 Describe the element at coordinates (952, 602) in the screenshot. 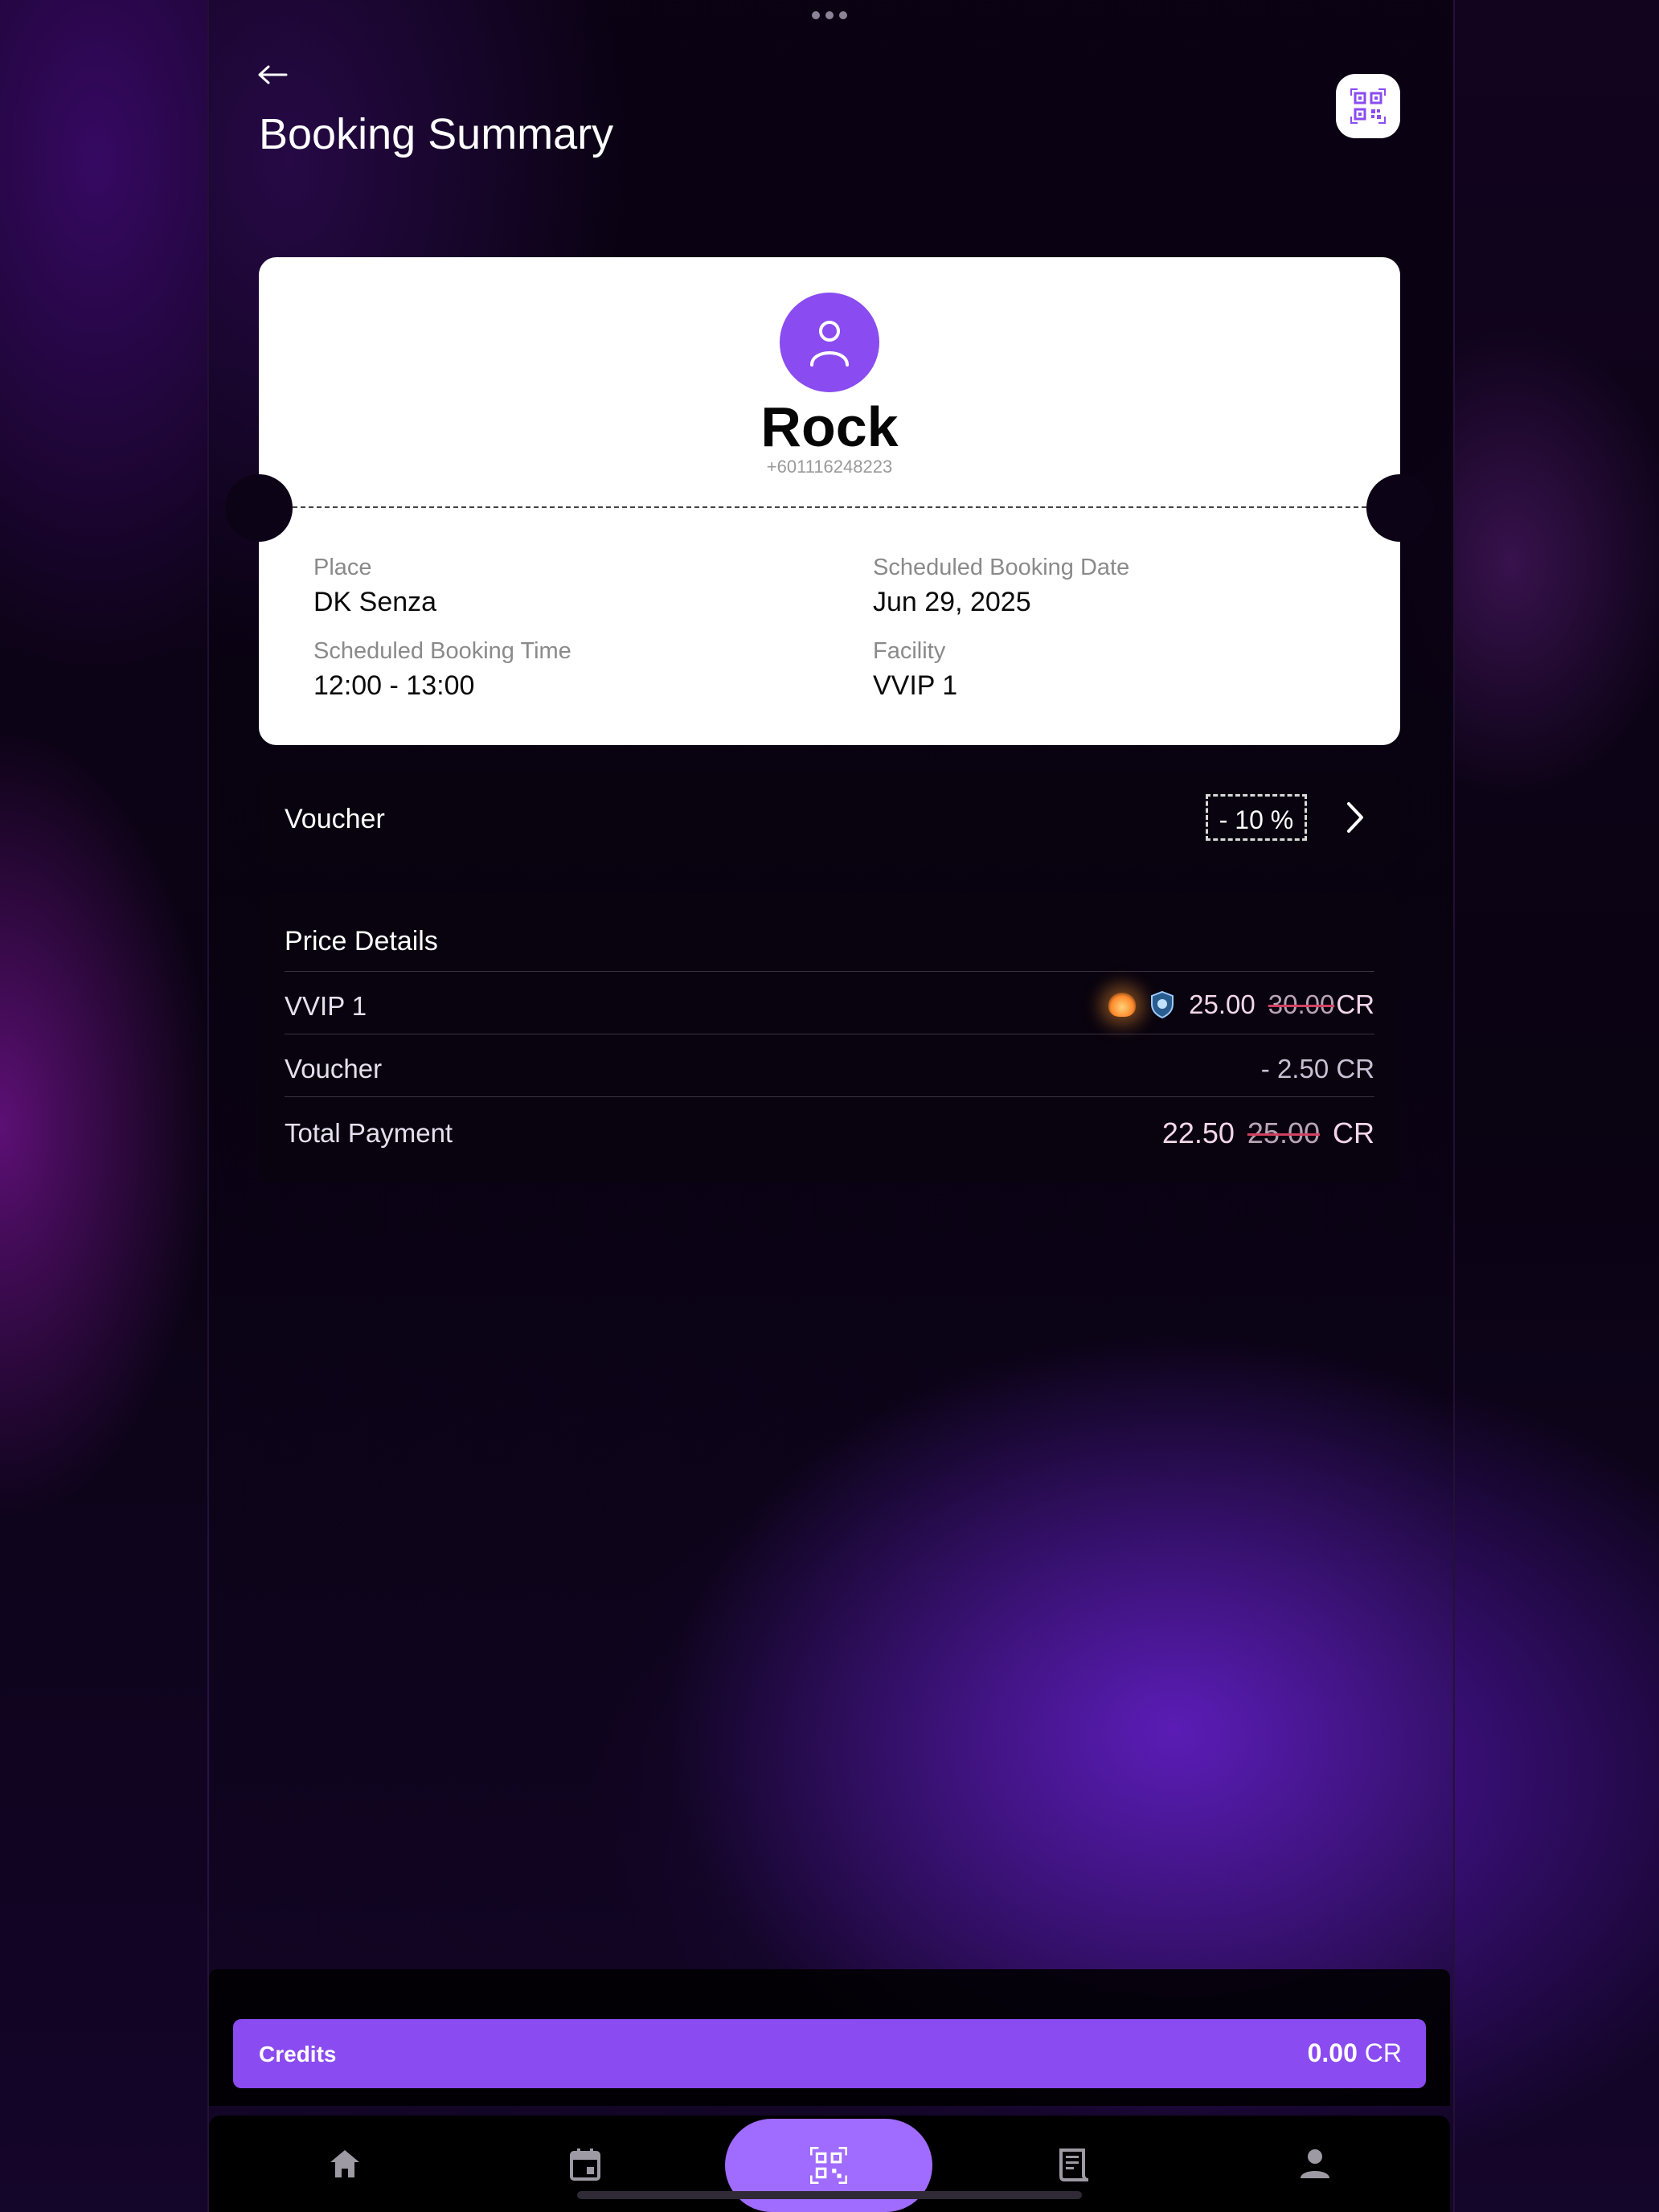

I see `date-value: Jun 29, 2025` at that location.